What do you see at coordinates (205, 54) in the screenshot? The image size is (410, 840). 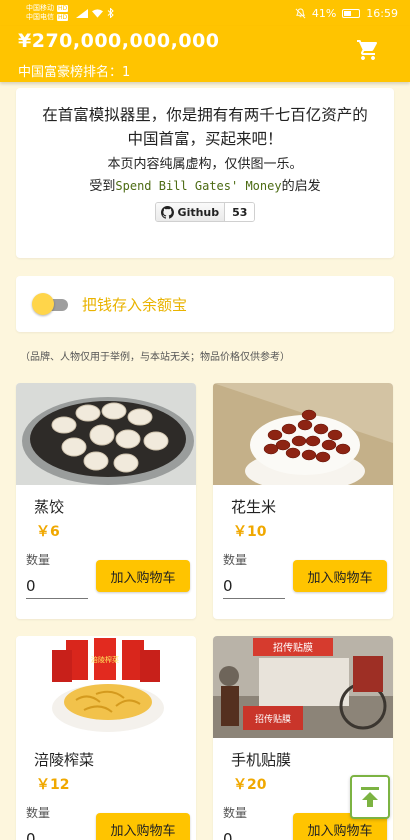 I see `app-header: ¥270,000,000,000 中国富豪榜排名：1` at bounding box center [205, 54].